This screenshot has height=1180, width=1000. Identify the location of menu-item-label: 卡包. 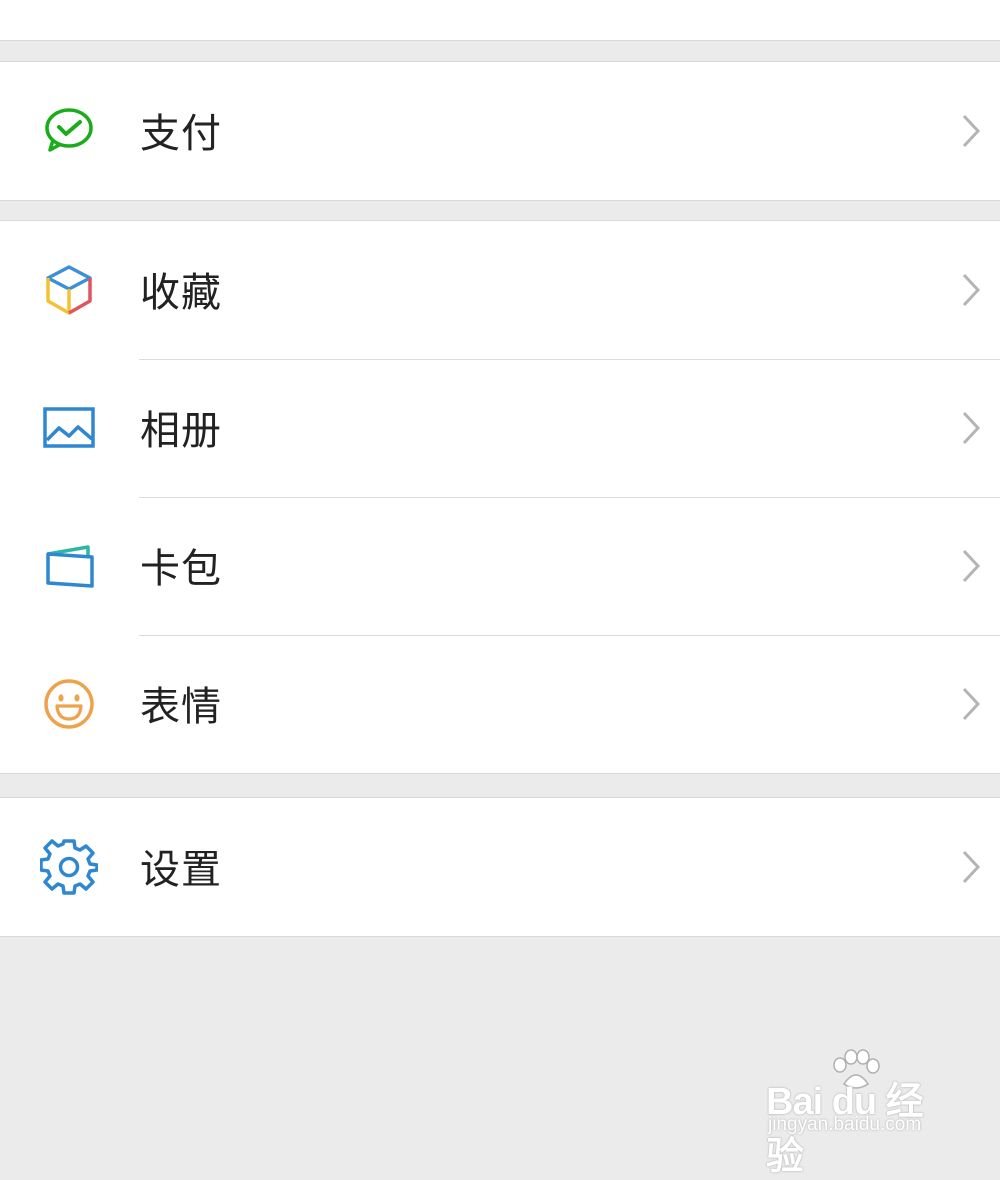
(181, 568).